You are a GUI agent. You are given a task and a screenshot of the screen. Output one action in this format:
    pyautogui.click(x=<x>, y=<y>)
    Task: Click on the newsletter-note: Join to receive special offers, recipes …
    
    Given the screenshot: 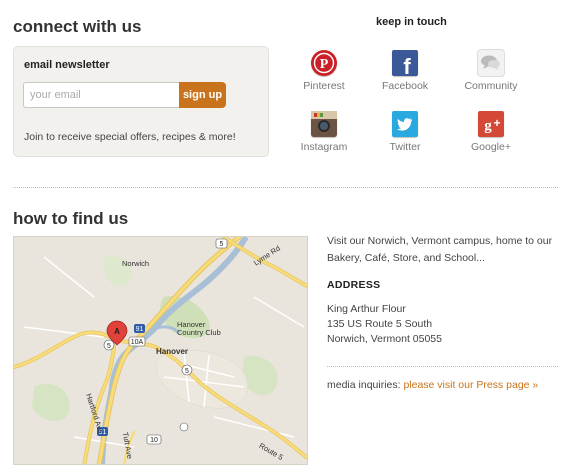 What is the action you would take?
    pyautogui.click(x=130, y=137)
    